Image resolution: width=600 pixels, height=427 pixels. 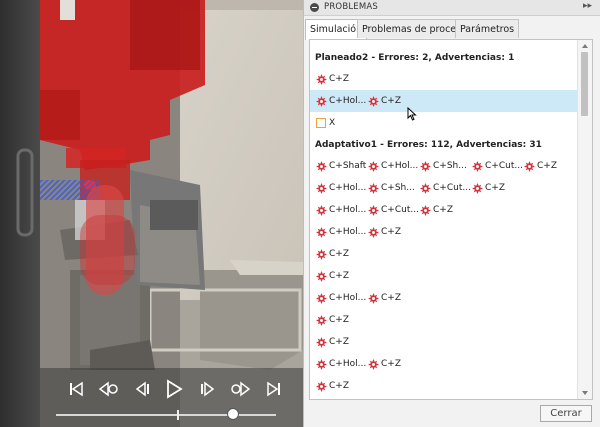 I want to click on problem-row: C+Hol... C+Cut... C+Z, so click(x=444, y=210).